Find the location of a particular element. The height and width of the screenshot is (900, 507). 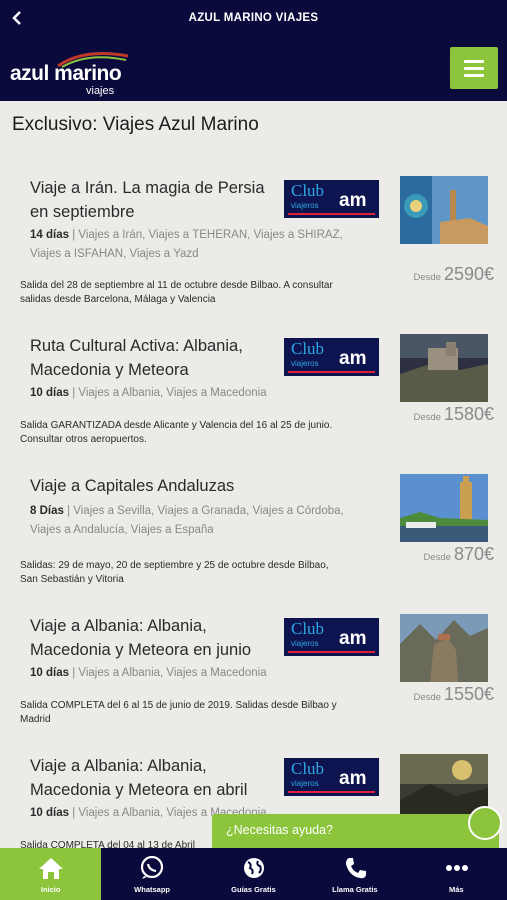

trip-price: Desde 1550€ is located at coordinates (453, 694).